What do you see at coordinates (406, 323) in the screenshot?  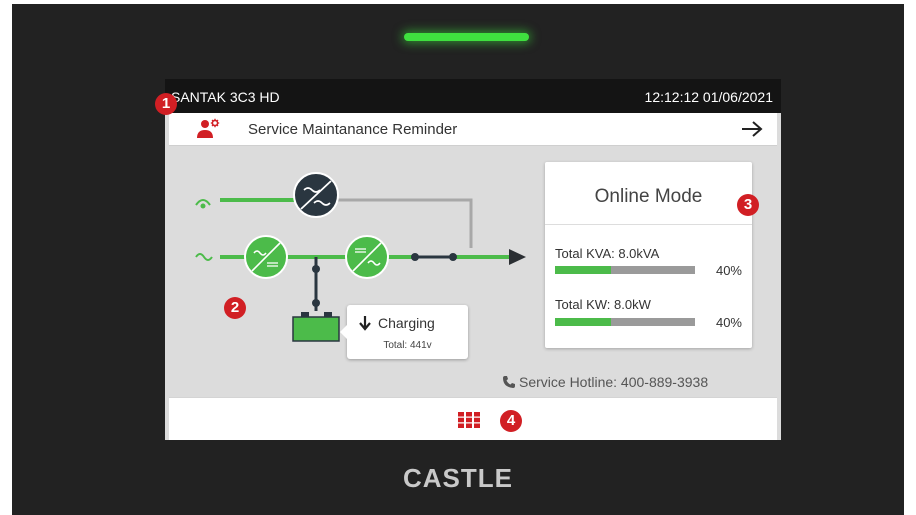 I see `charging-status: Charging` at bounding box center [406, 323].